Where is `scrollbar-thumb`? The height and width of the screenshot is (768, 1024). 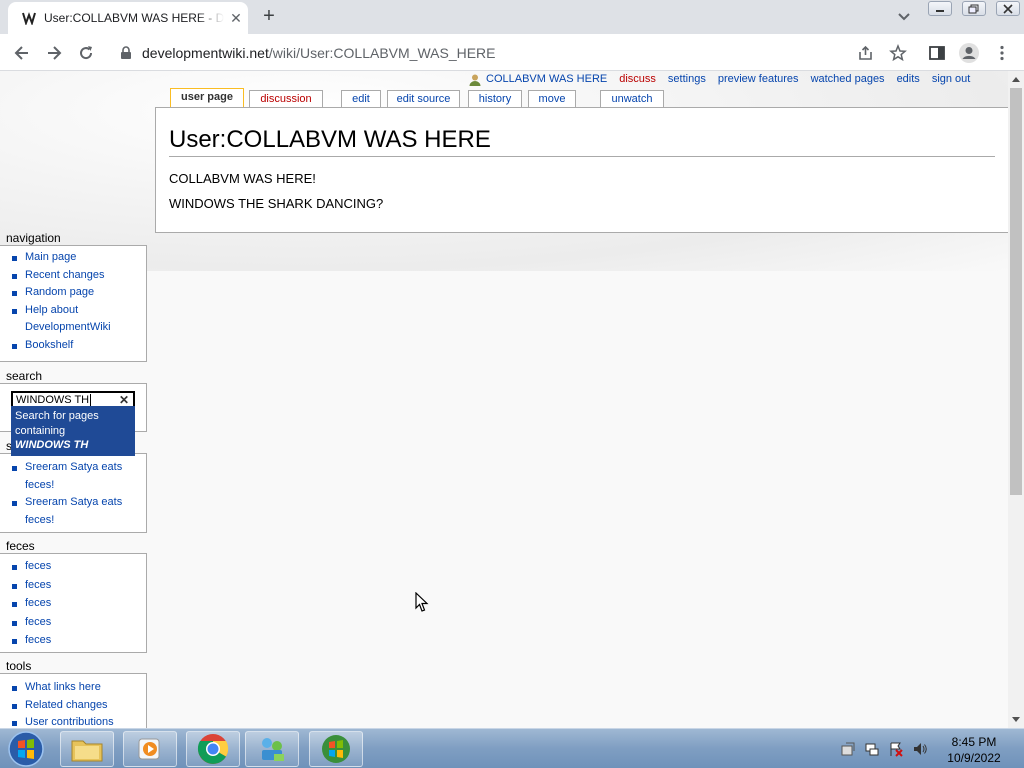 scrollbar-thumb is located at coordinates (1016, 291).